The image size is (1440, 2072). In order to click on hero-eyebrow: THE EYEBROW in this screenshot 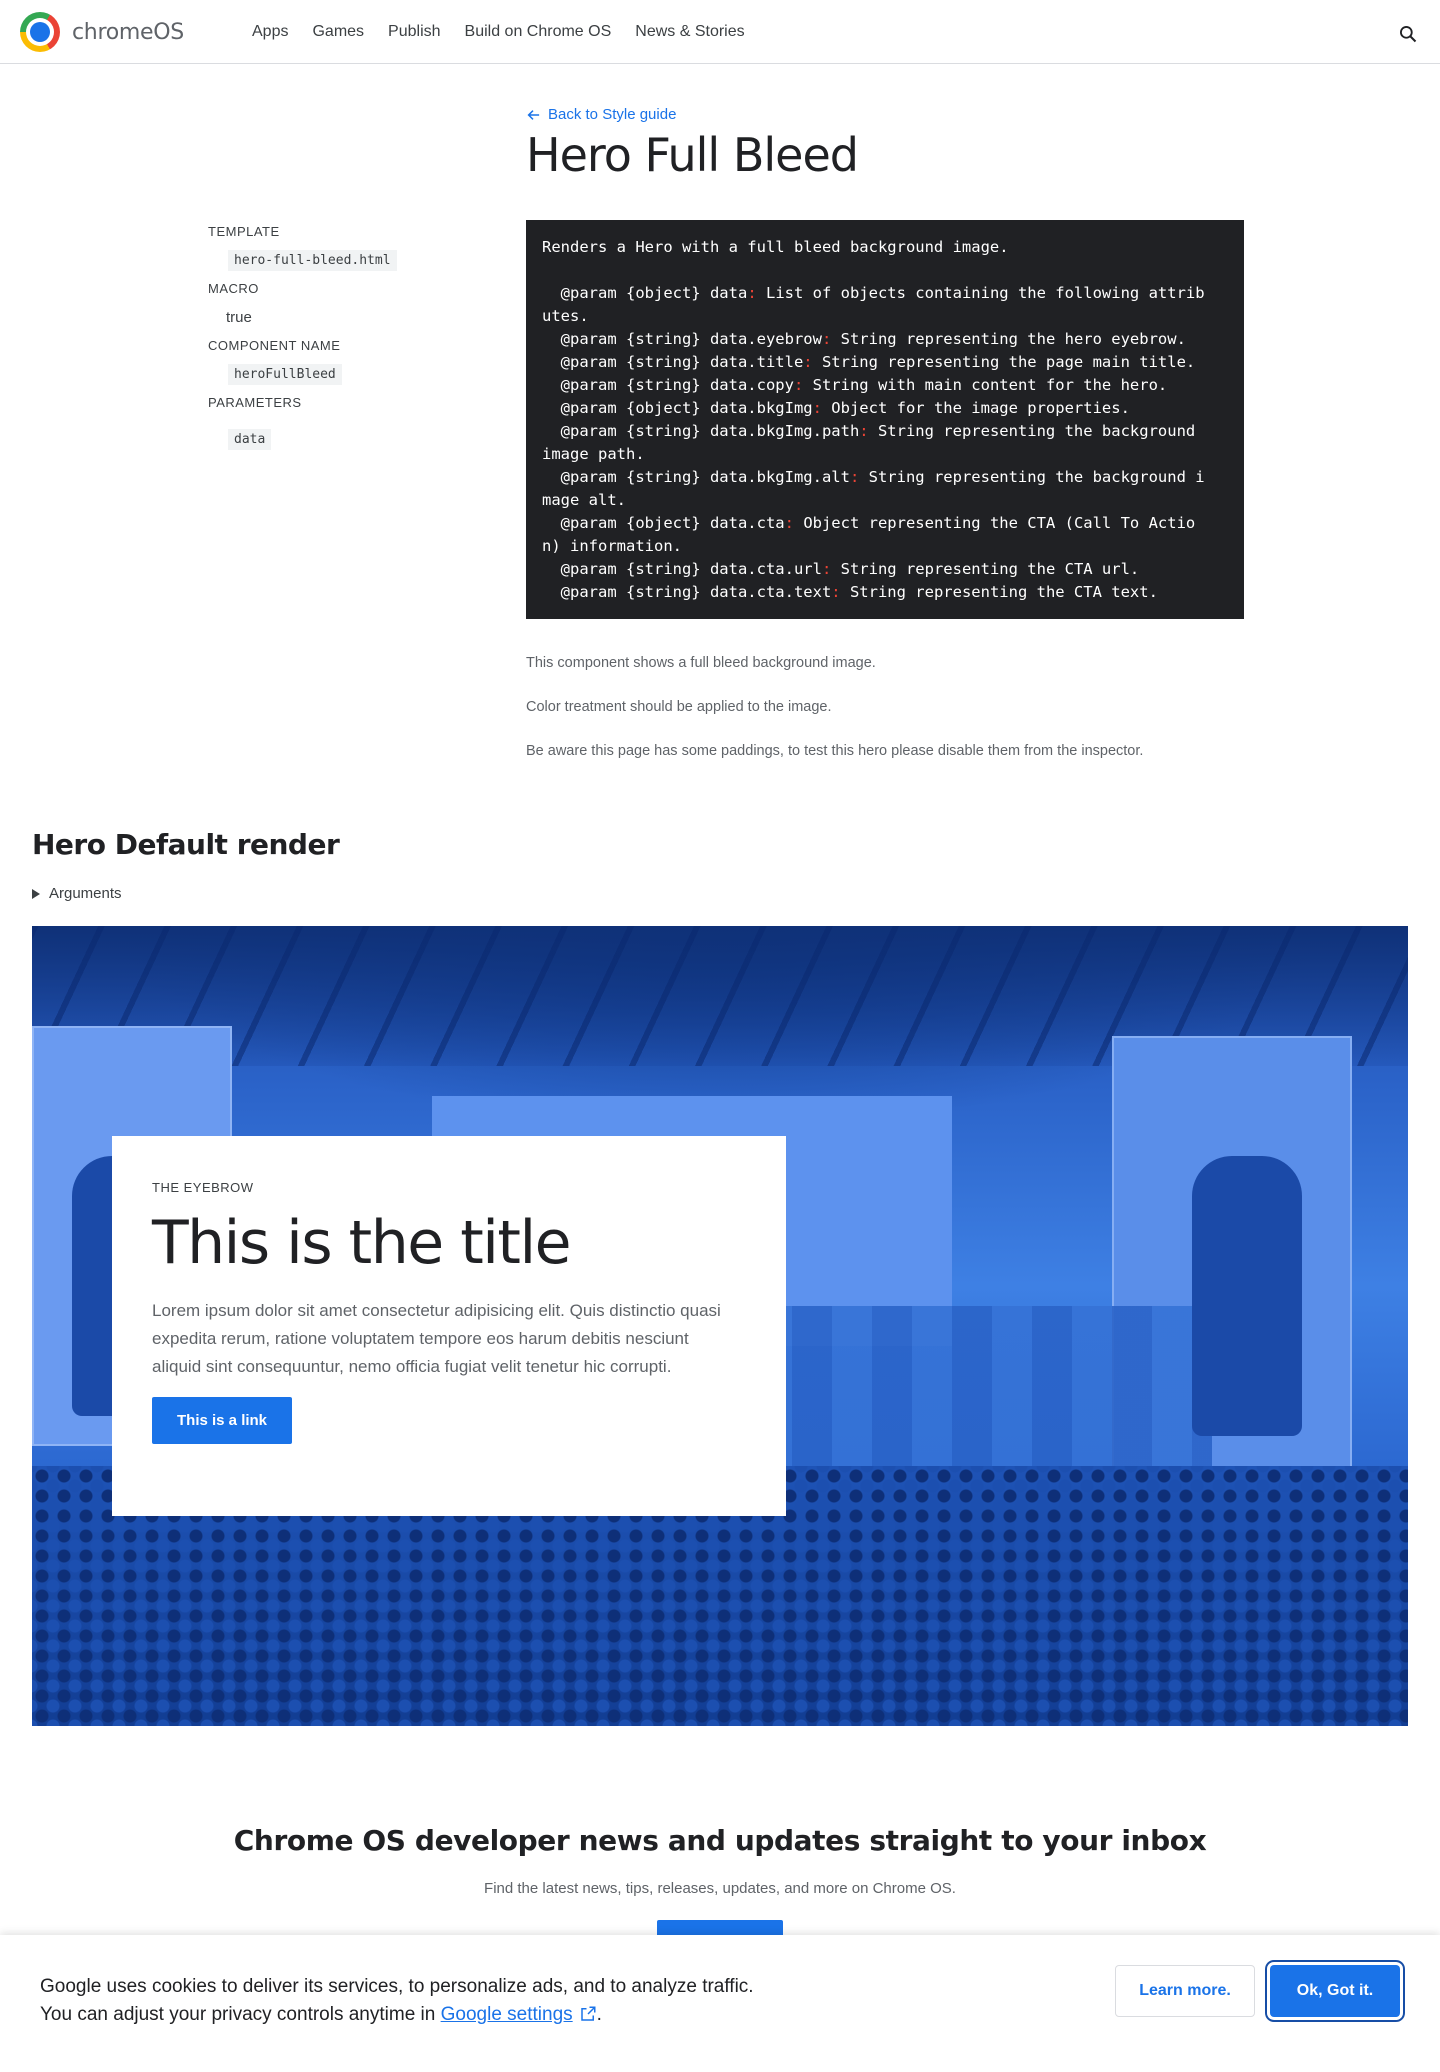, I will do `click(203, 1187)`.